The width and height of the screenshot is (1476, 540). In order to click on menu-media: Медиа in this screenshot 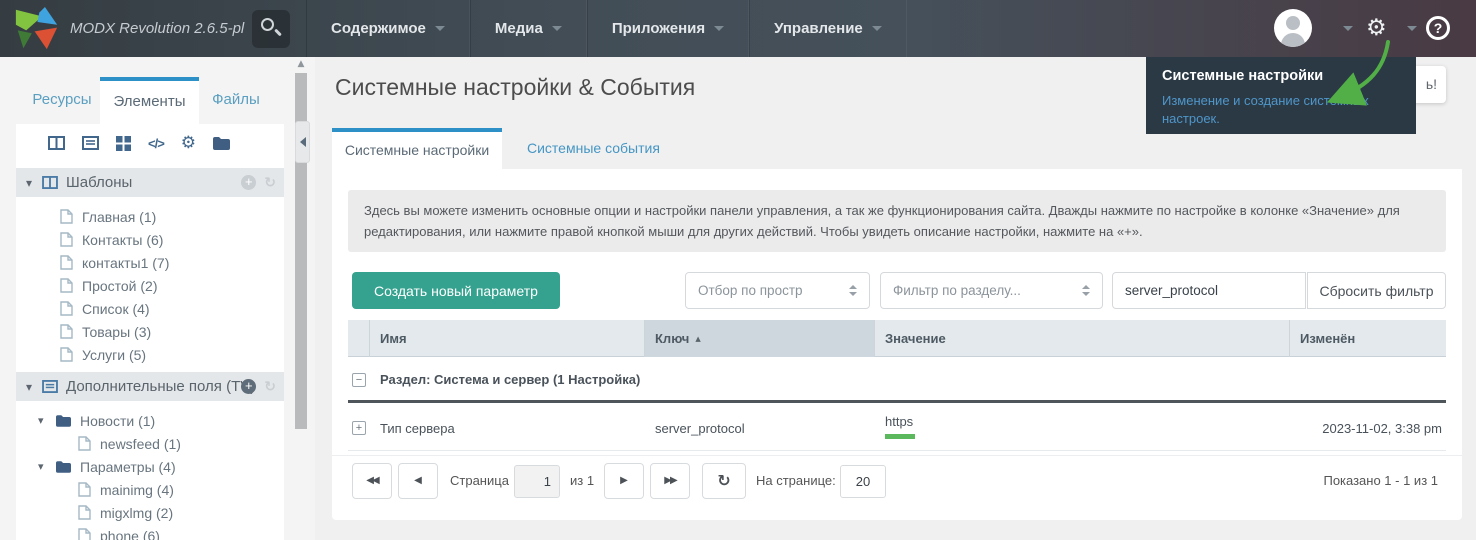, I will do `click(528, 28)`.